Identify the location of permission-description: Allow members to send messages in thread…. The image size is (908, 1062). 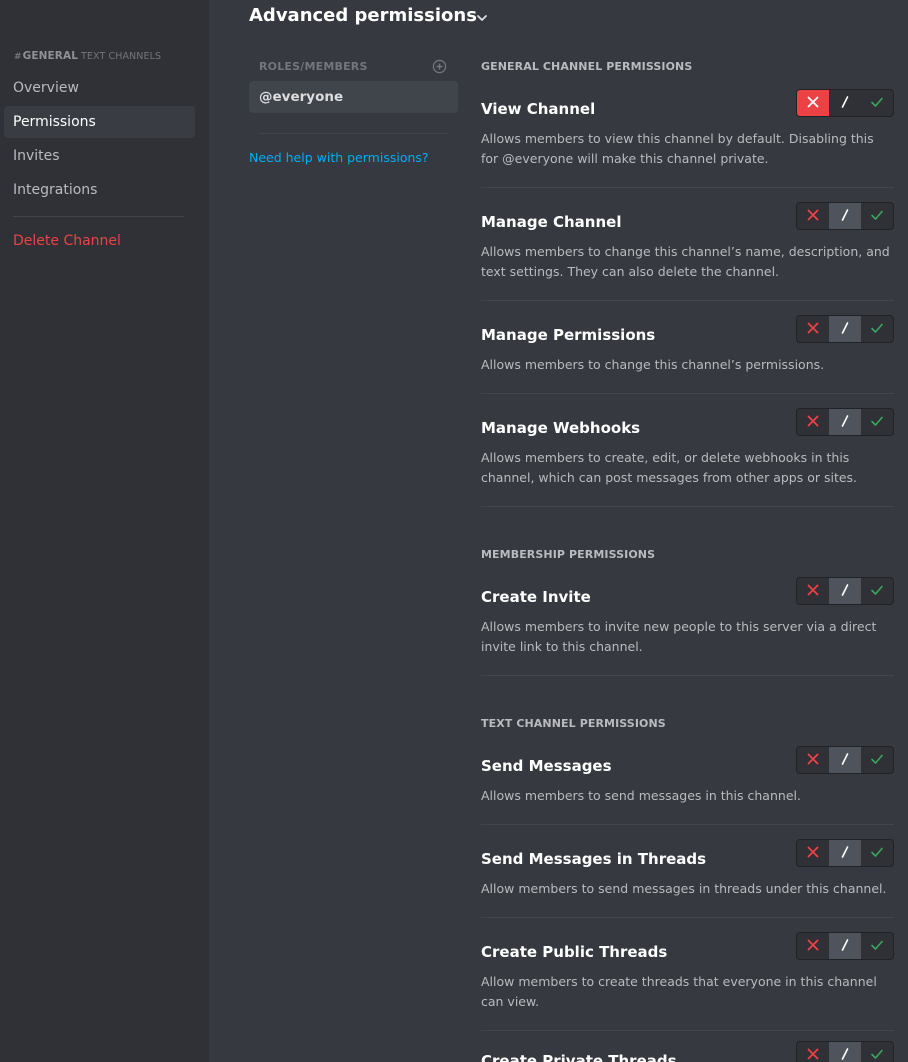
(684, 888).